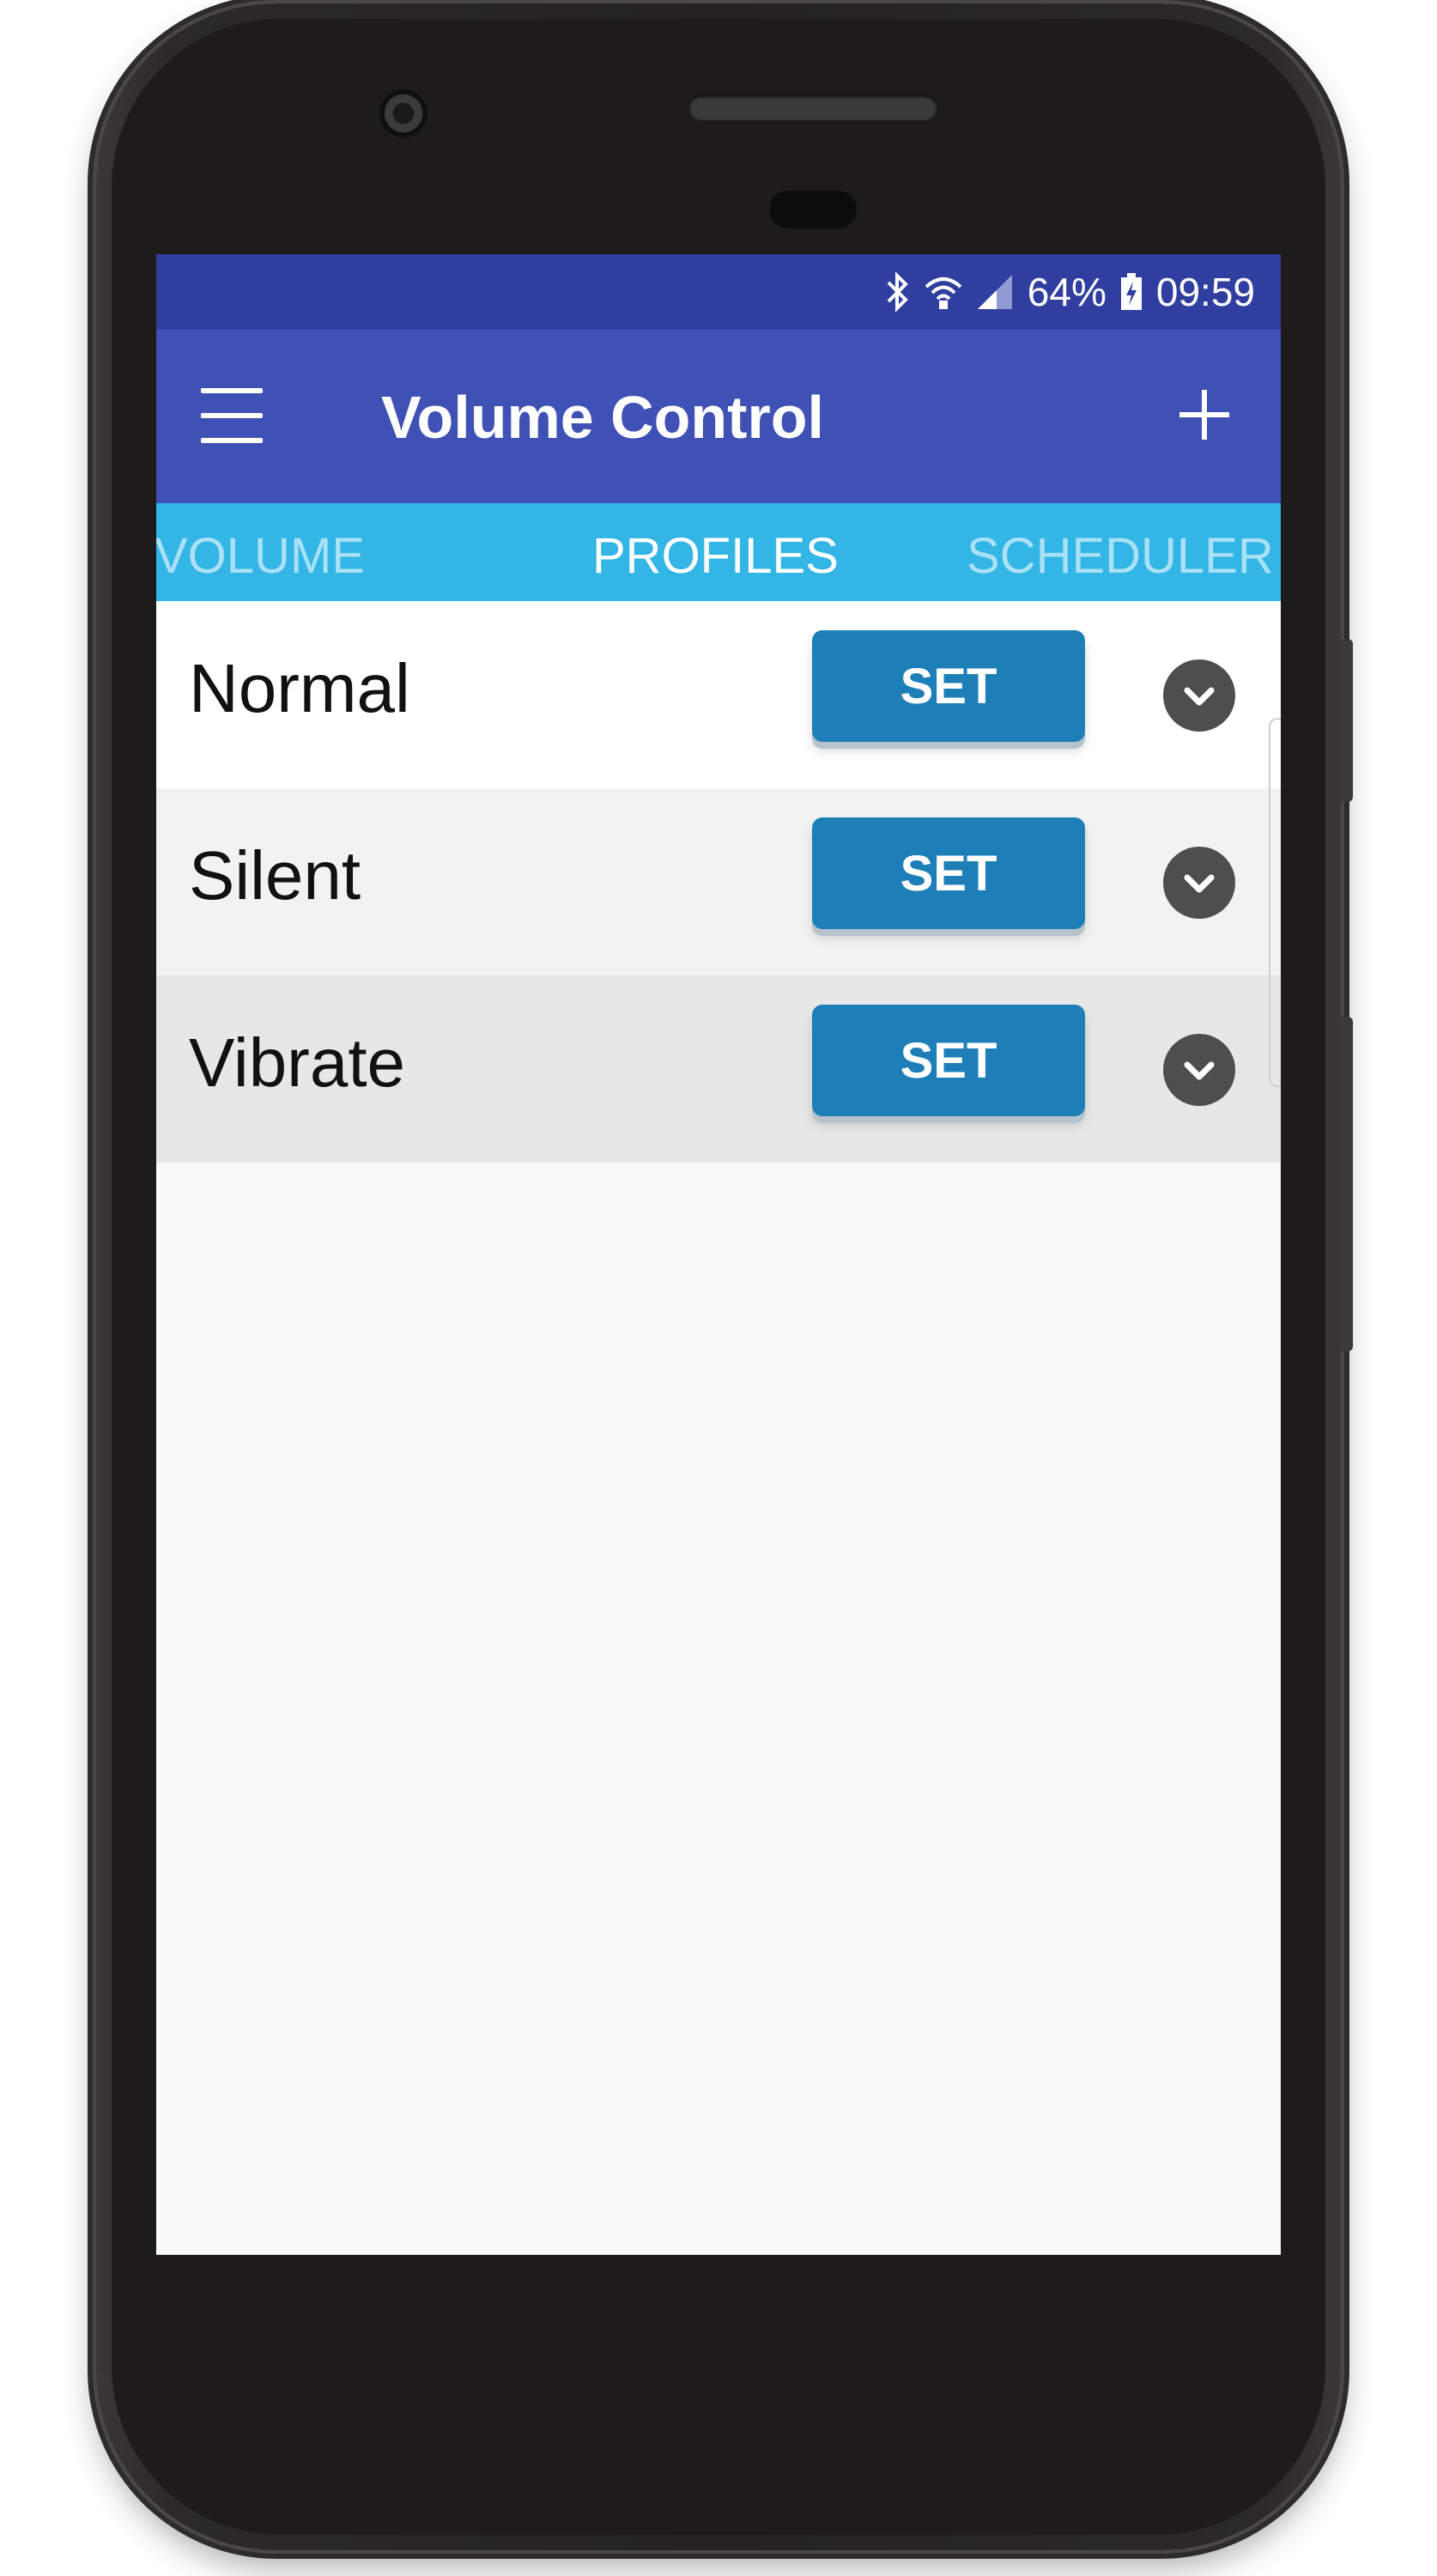 The image size is (1437, 2576). I want to click on app-title: Volume Control, so click(602, 418).